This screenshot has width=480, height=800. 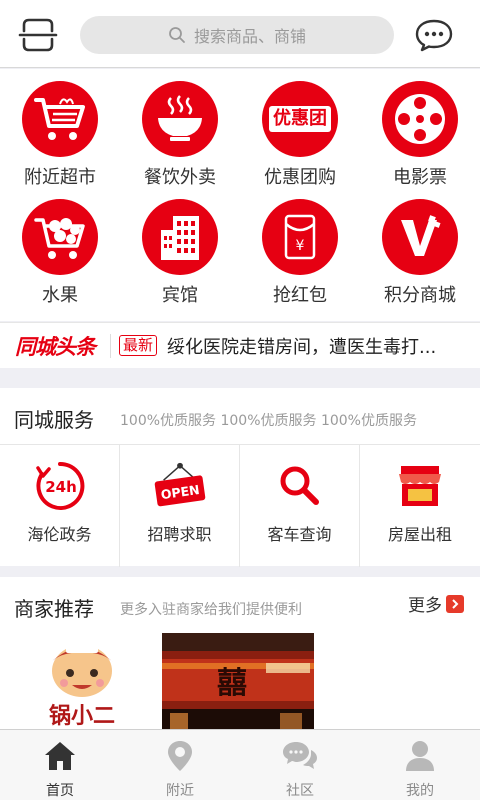 I want to click on more-label: 更多, so click(x=425, y=606).